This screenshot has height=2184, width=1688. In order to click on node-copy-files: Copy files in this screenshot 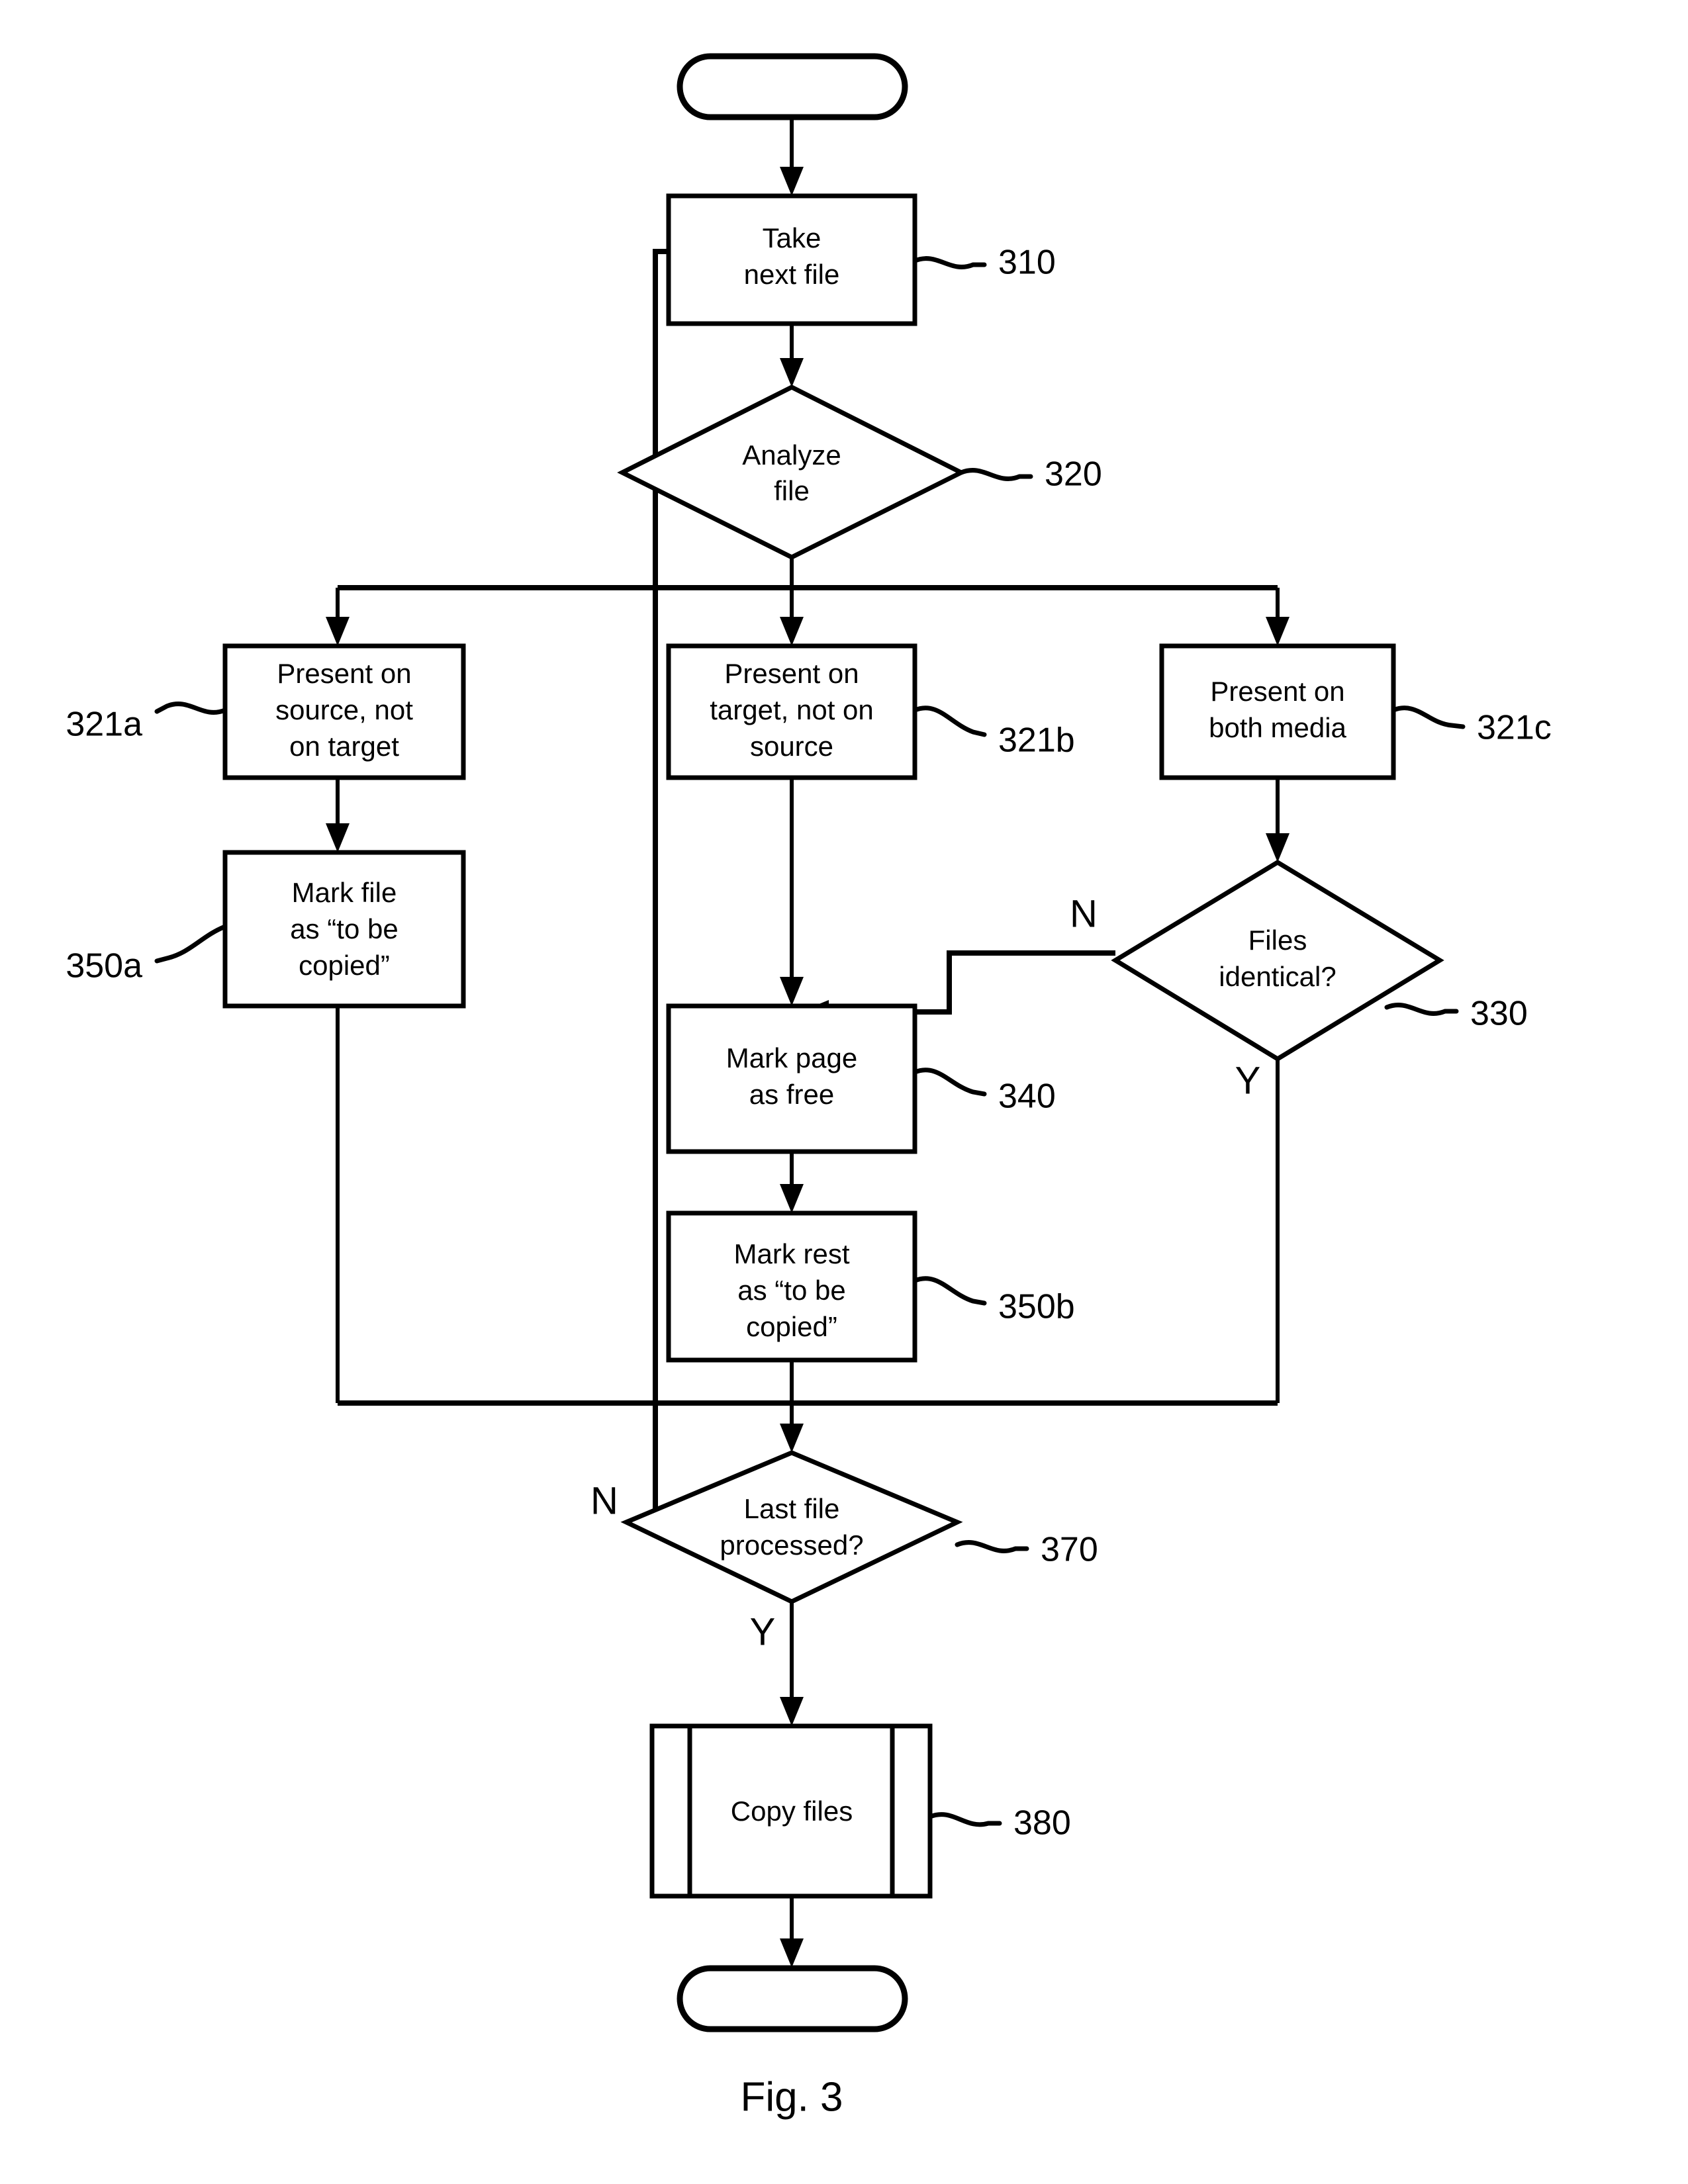, I will do `click(791, 1811)`.